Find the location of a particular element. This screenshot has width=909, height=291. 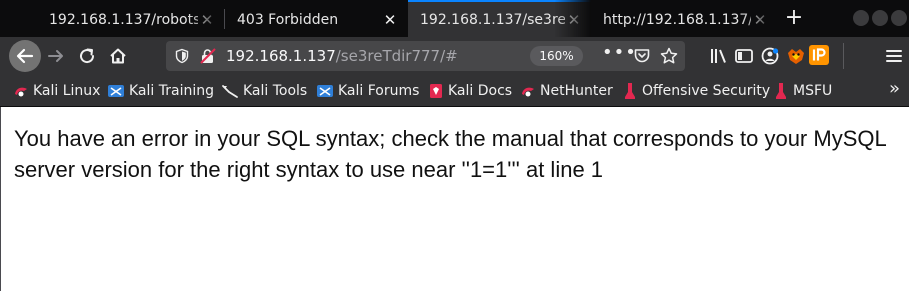

ip-glyph-icon is located at coordinates (819, 54).